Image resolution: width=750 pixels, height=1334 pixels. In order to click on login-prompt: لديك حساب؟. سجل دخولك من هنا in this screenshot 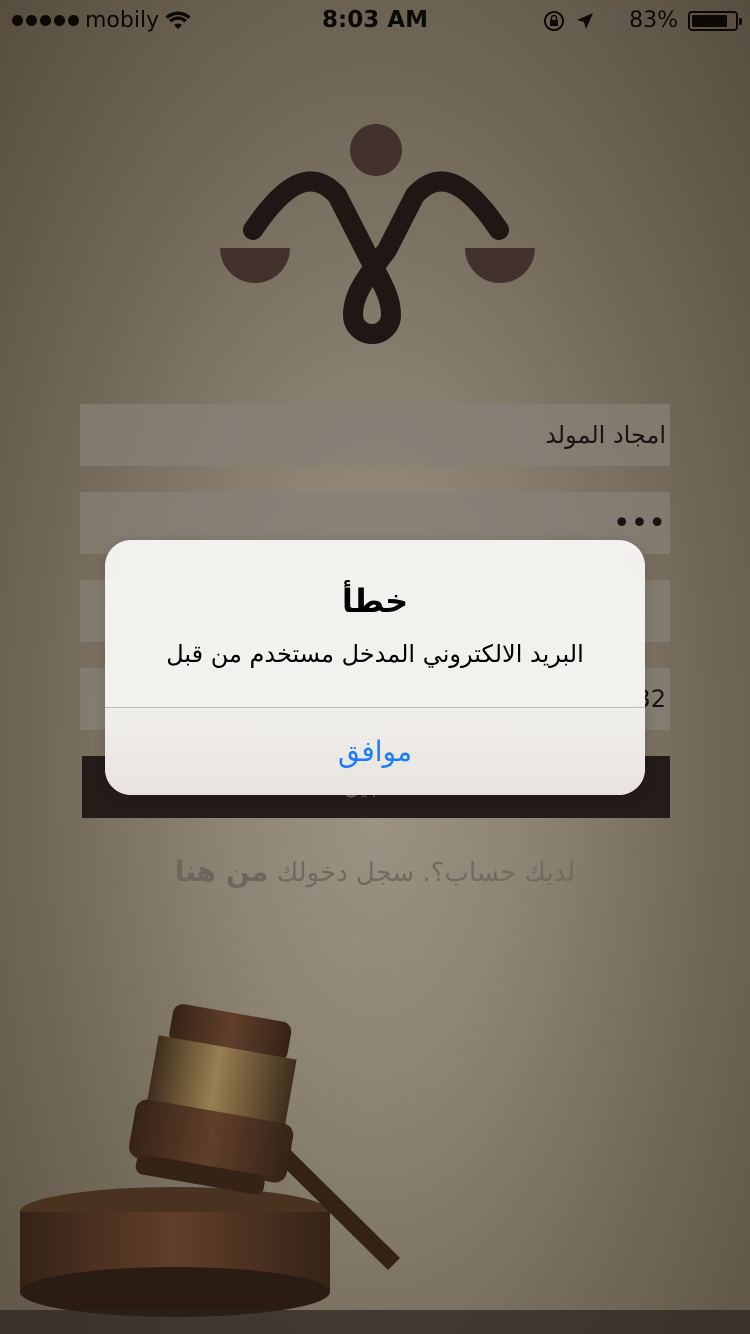, I will do `click(375, 871)`.